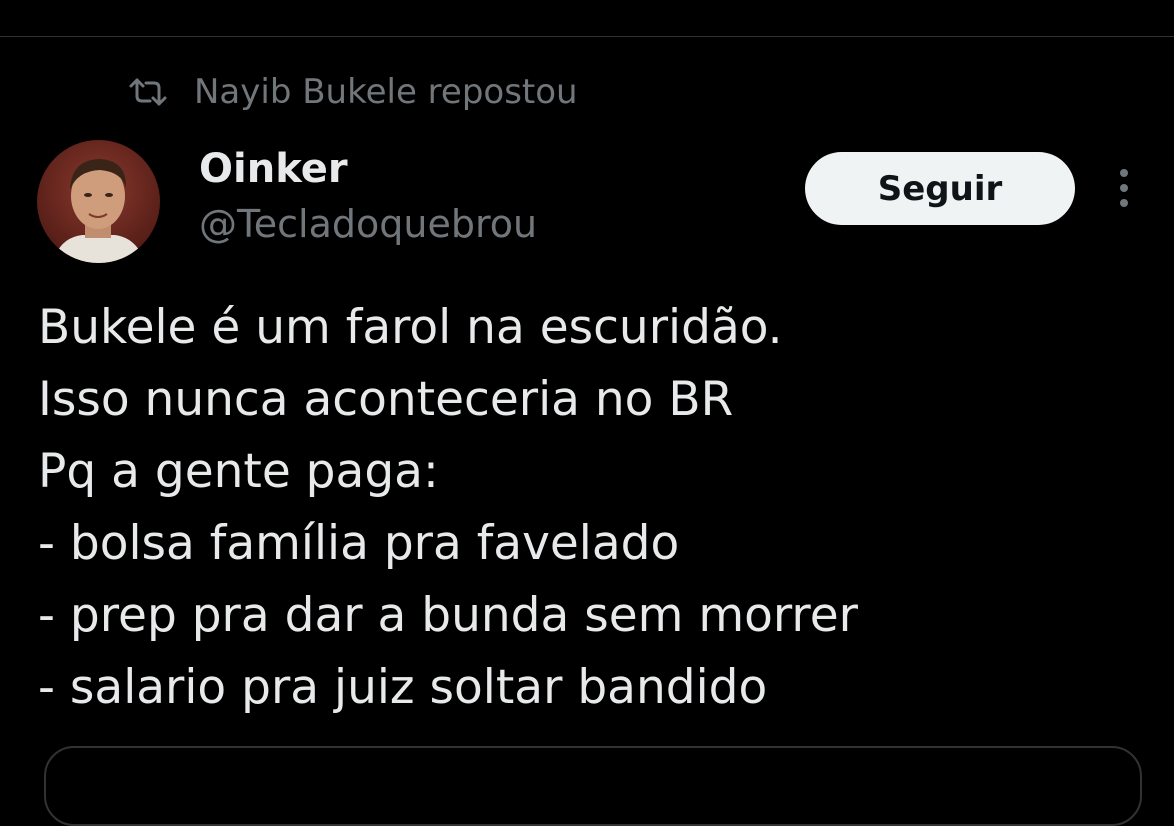 The image size is (1174, 826). Describe the element at coordinates (148, 92) in the screenshot. I see `repost-icon` at that location.